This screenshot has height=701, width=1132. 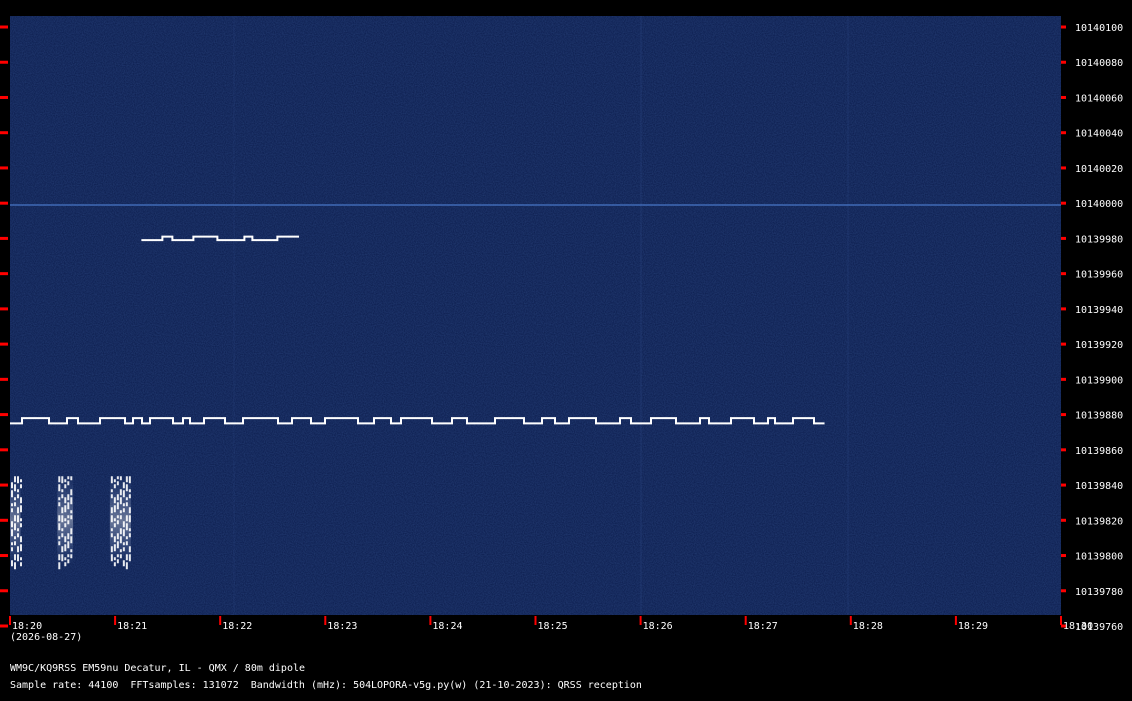 What do you see at coordinates (447, 626) in the screenshot?
I see `x-tick-label: 18:24` at bounding box center [447, 626].